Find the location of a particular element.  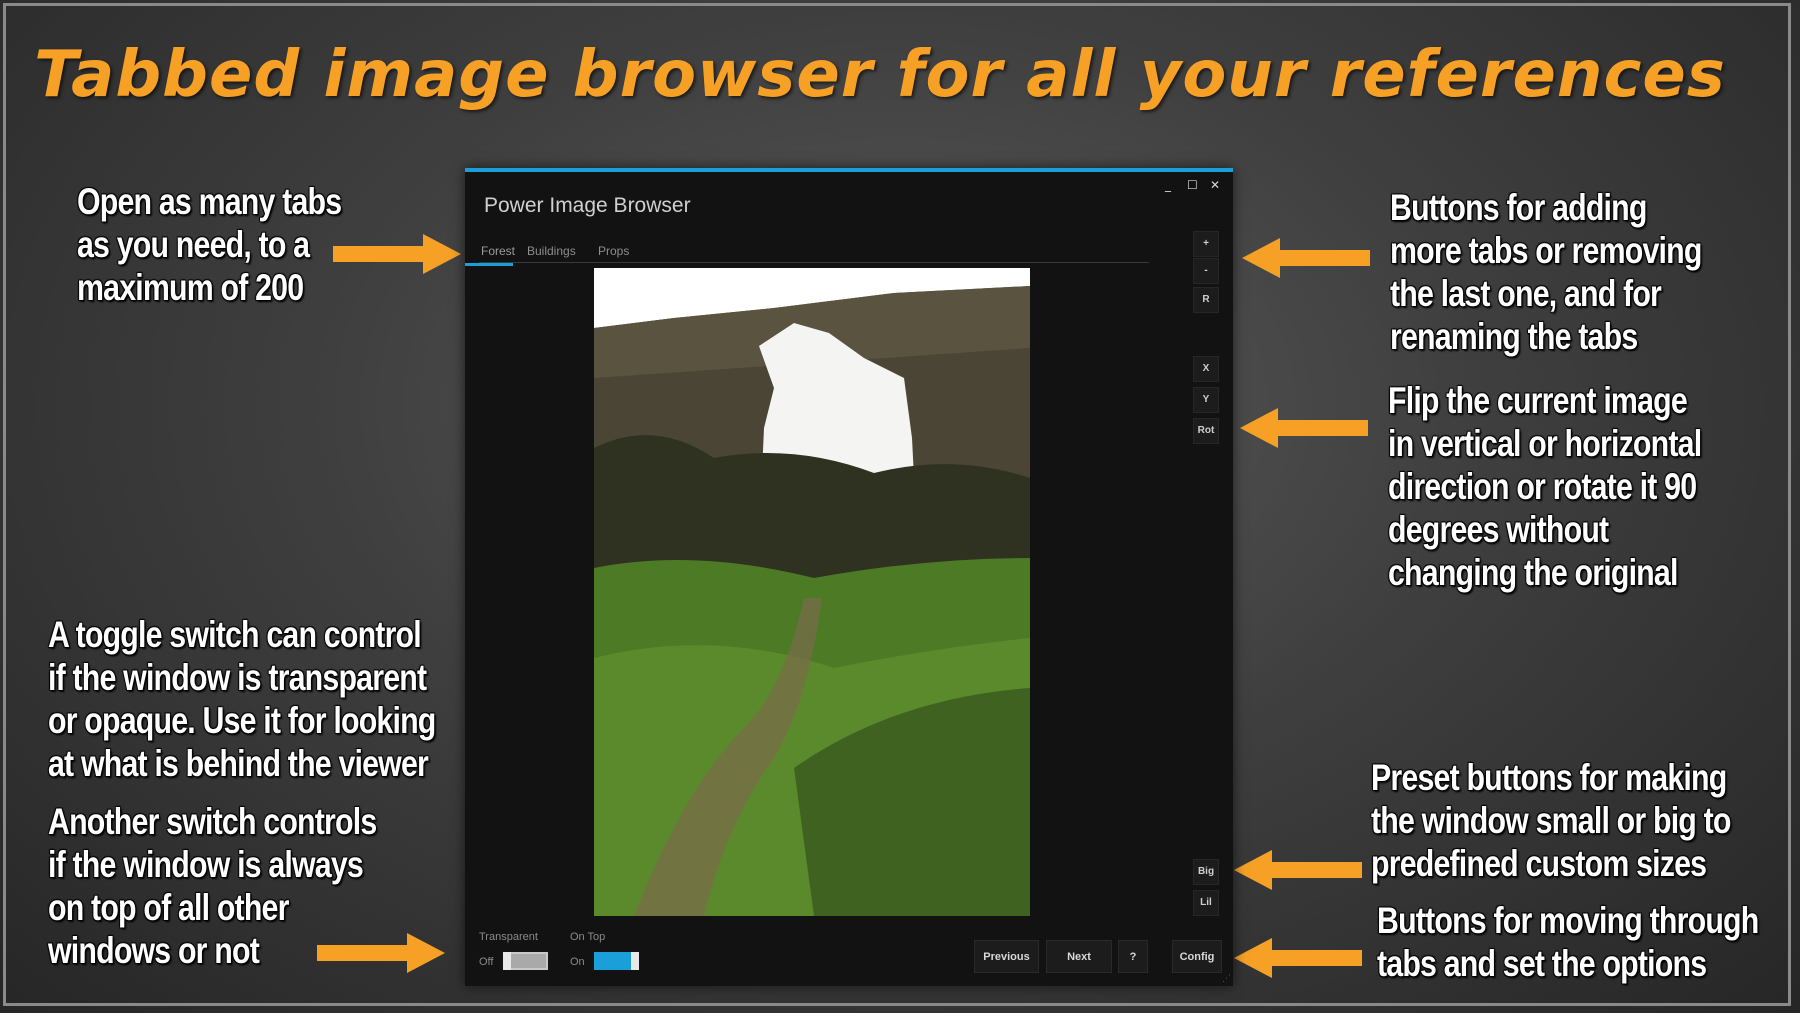

ontop-toggle is located at coordinates (616, 961).